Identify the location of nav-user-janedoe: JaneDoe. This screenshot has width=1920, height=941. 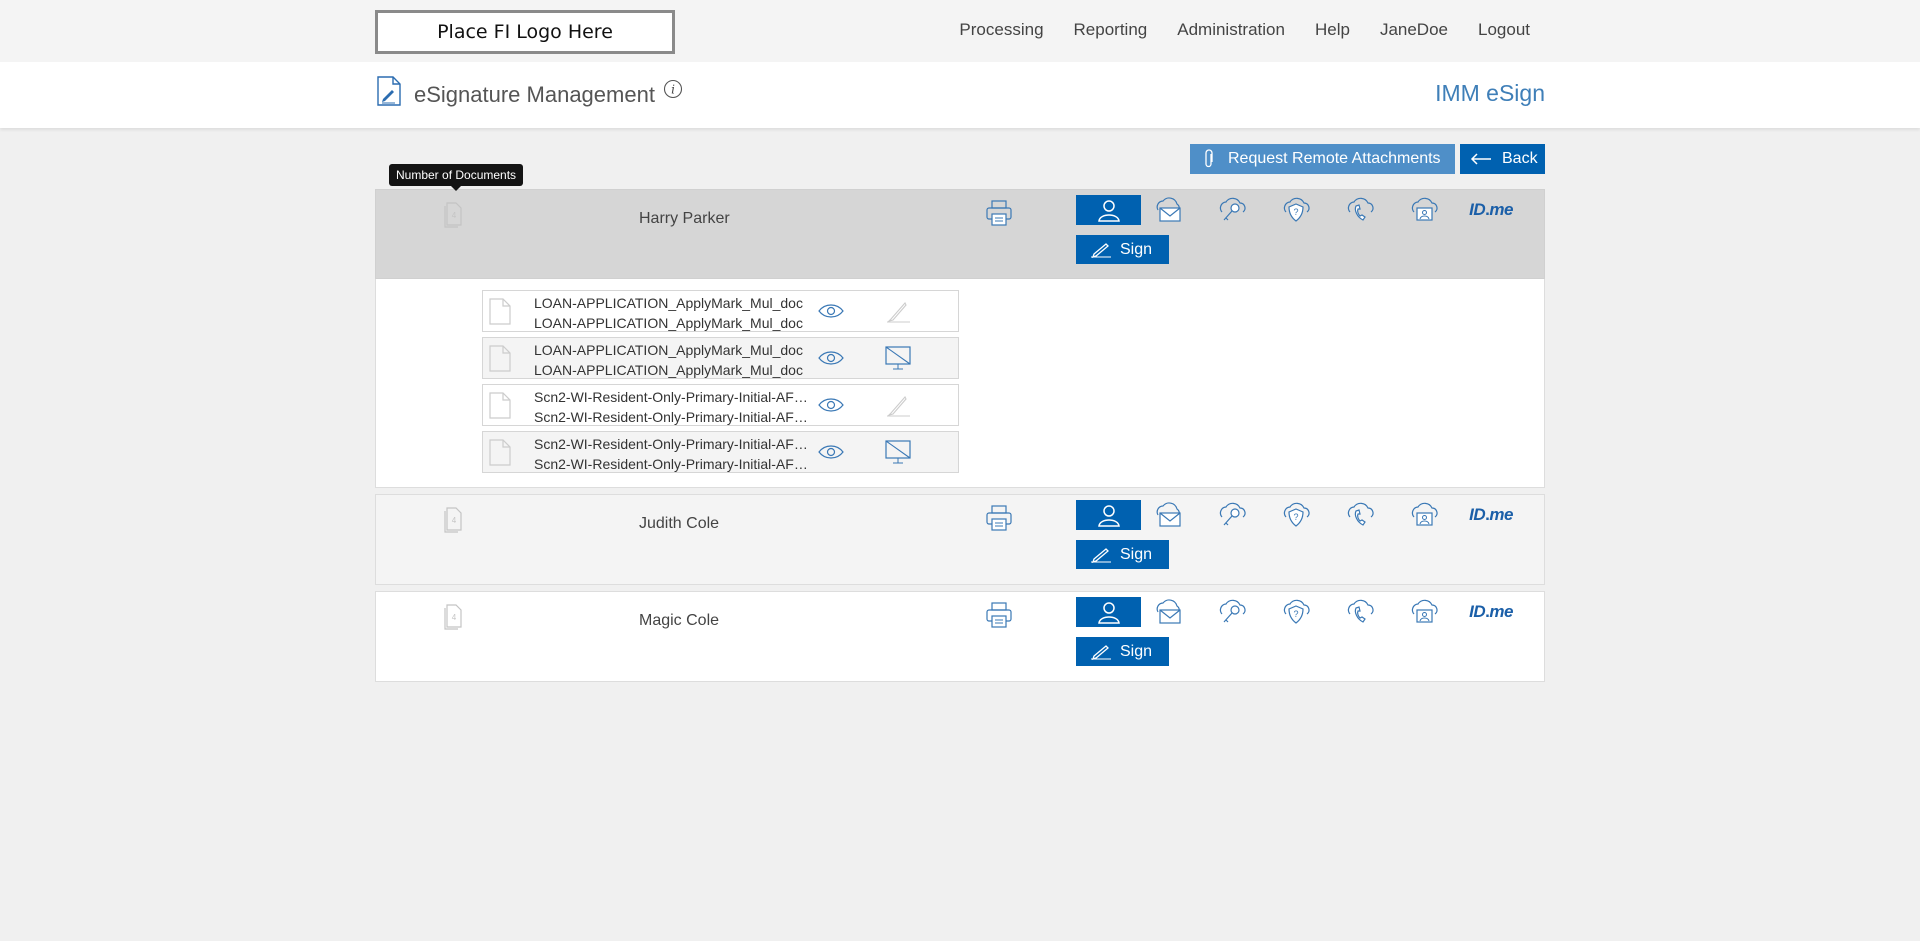
(1414, 30).